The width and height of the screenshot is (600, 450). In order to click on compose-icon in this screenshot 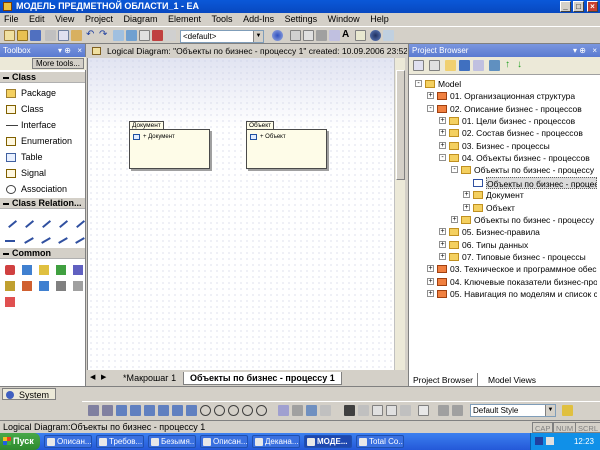, I will do `click(61, 221)`.